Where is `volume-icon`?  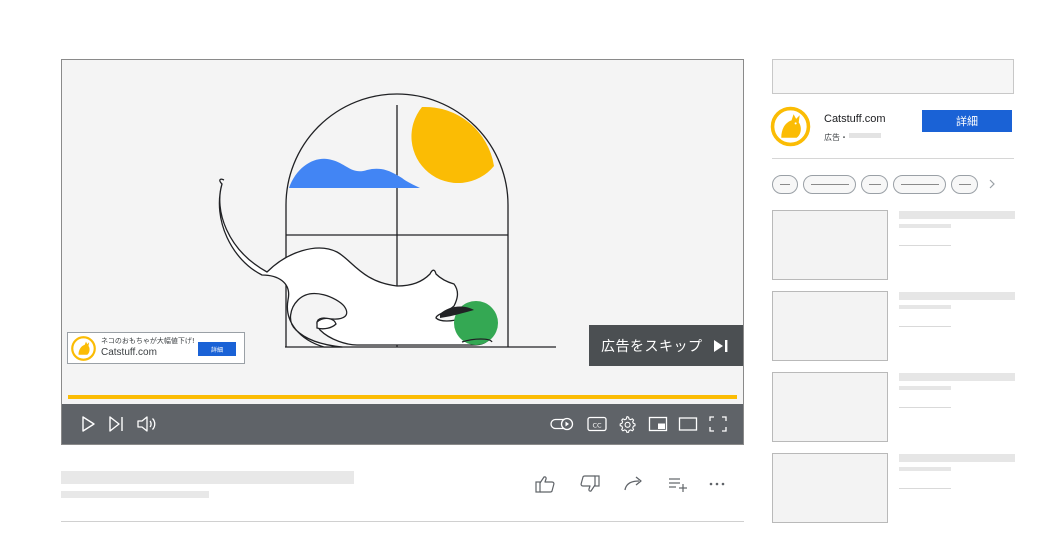 volume-icon is located at coordinates (146, 424).